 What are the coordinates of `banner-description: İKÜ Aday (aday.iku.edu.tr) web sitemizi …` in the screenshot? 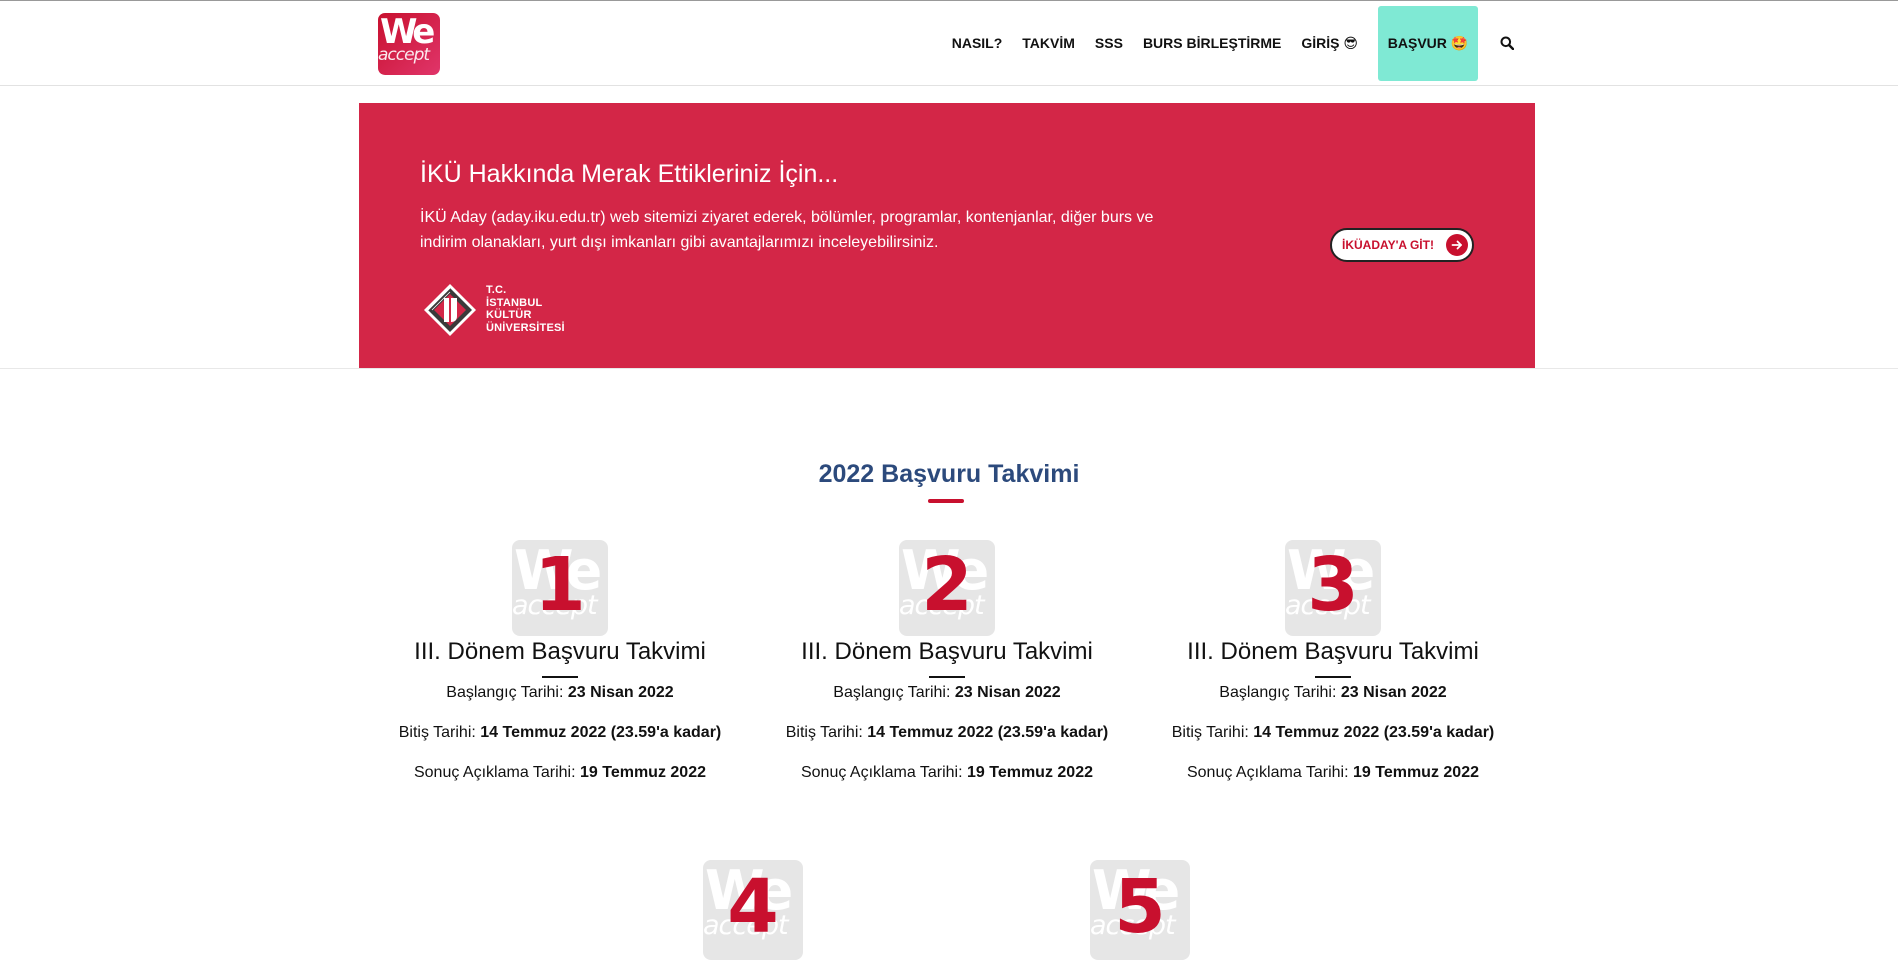 It's located at (787, 230).